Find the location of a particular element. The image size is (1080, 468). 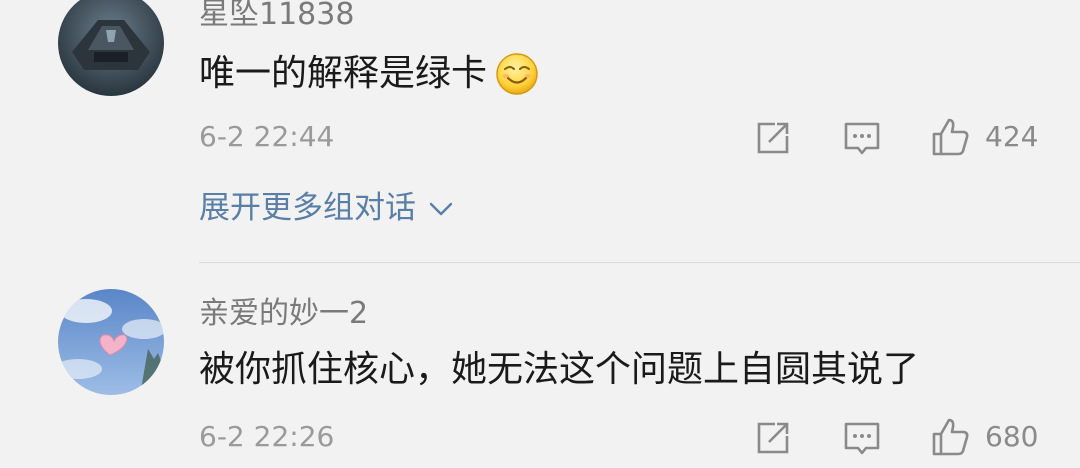

chevron-down-icon is located at coordinates (441, 208).